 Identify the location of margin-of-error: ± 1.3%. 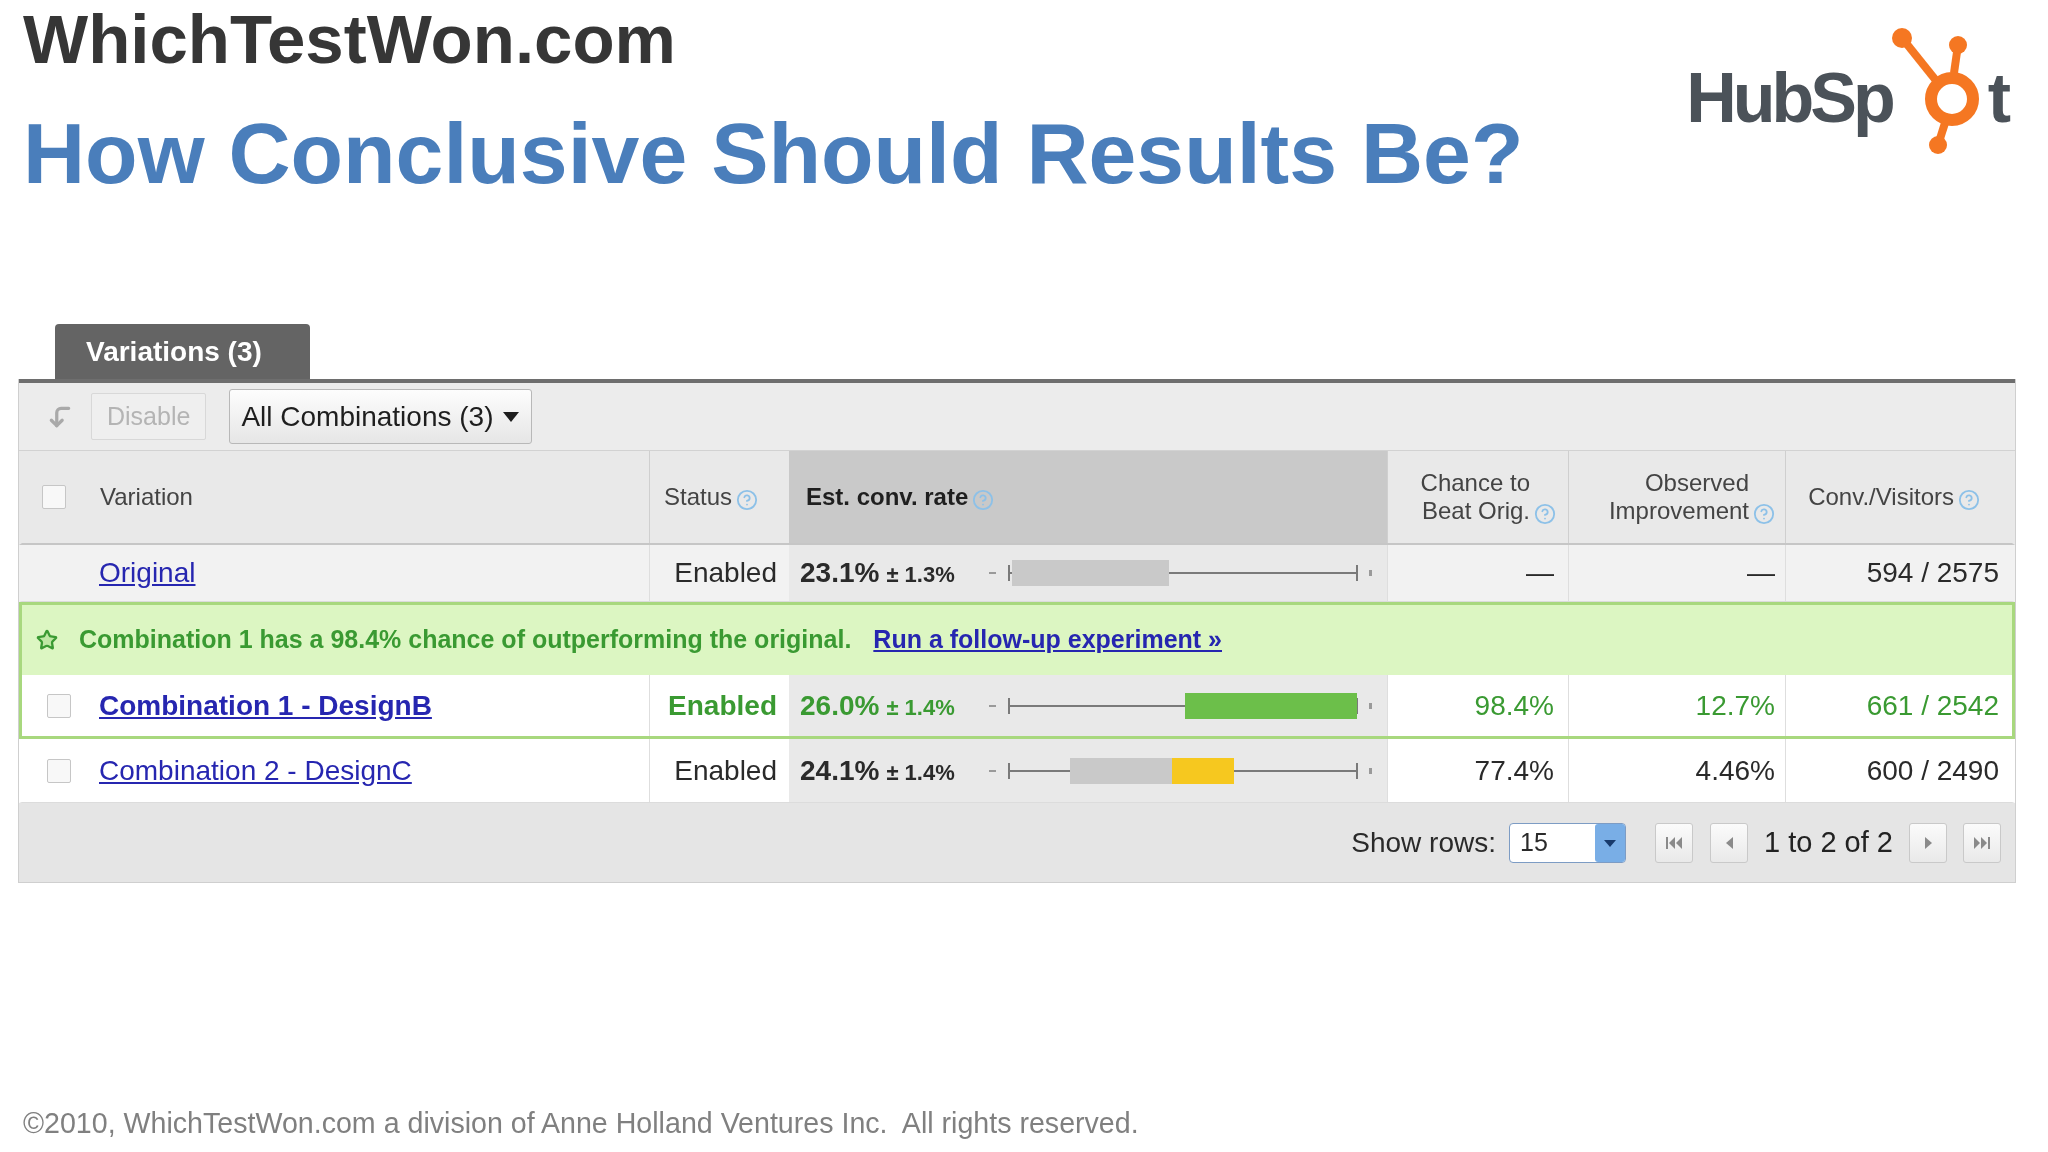
(920, 575).